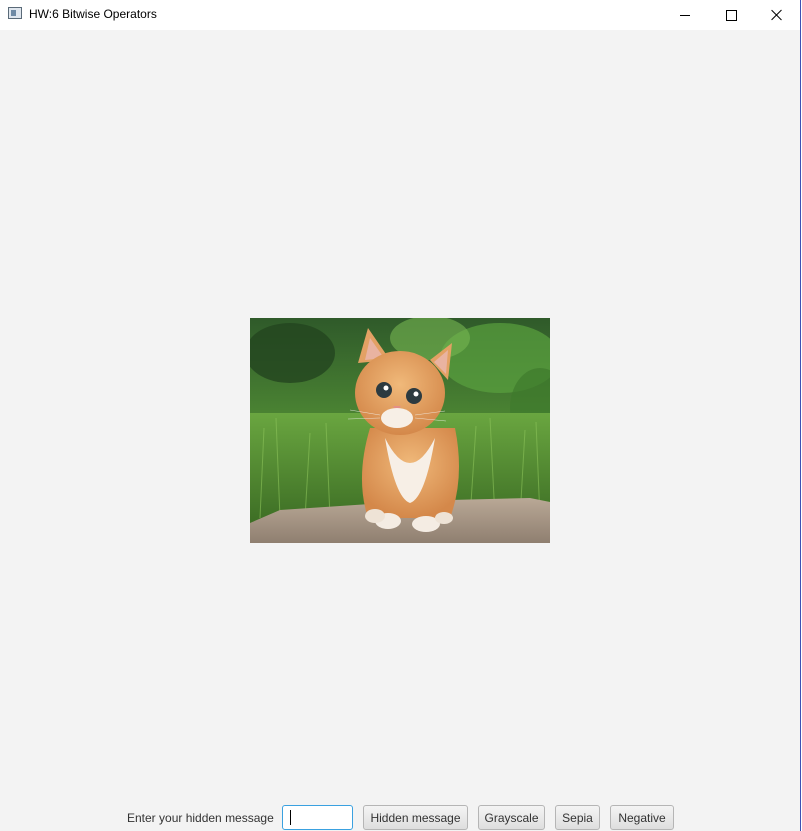  What do you see at coordinates (15, 13) in the screenshot?
I see `app-window-icon` at bounding box center [15, 13].